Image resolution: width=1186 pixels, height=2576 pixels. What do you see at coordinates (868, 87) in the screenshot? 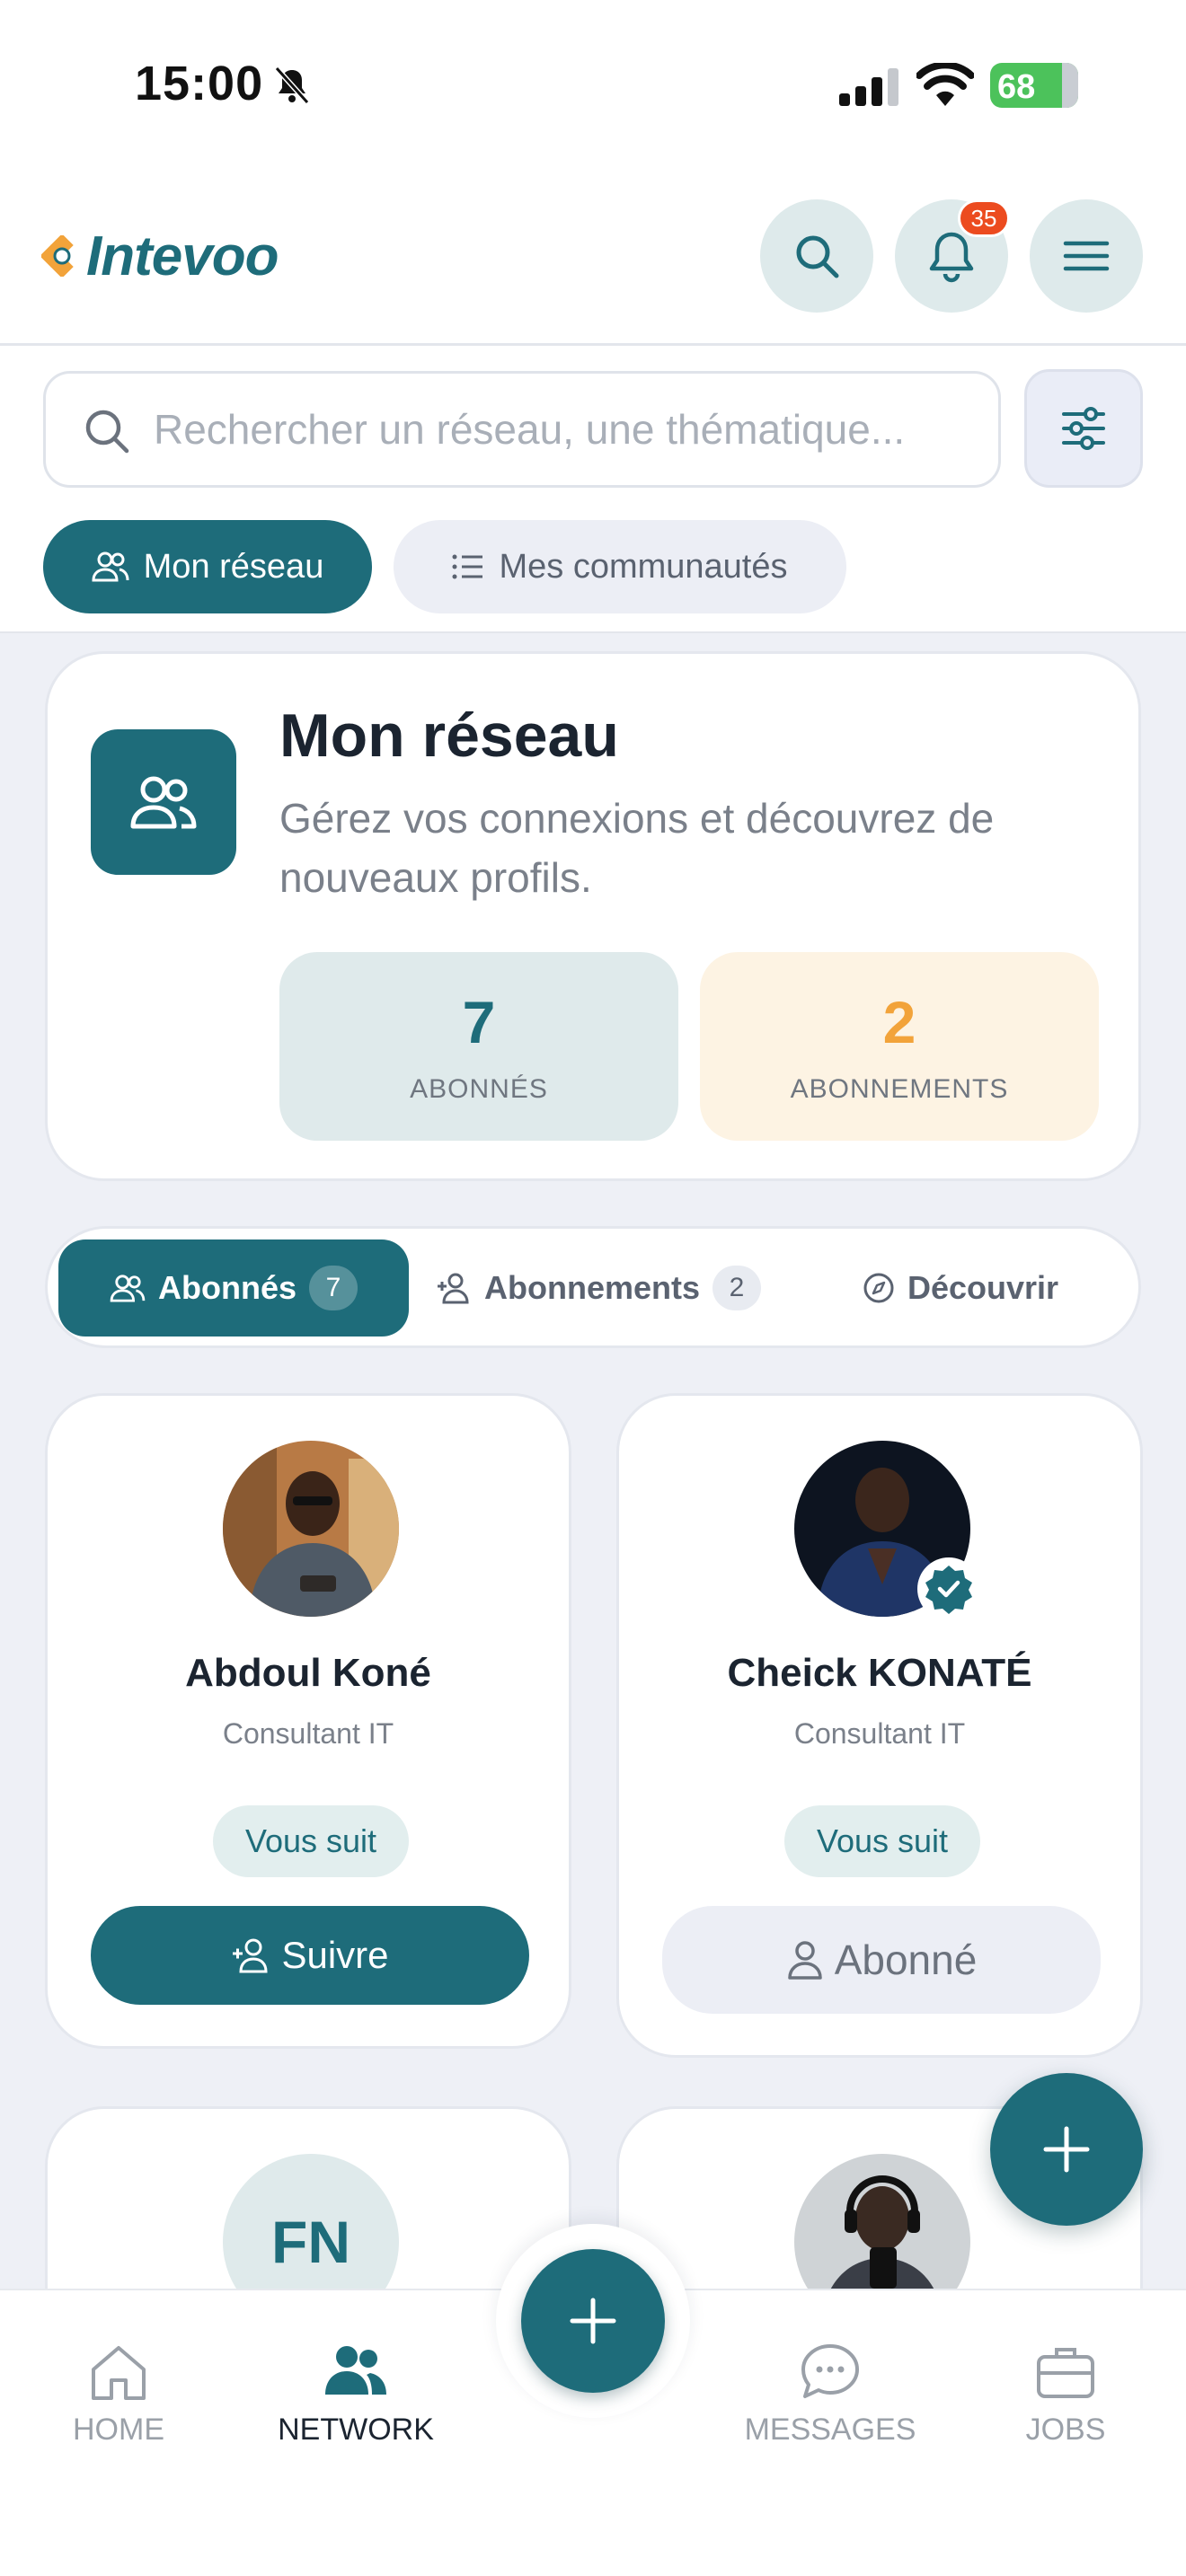
I see `signal-icon` at bounding box center [868, 87].